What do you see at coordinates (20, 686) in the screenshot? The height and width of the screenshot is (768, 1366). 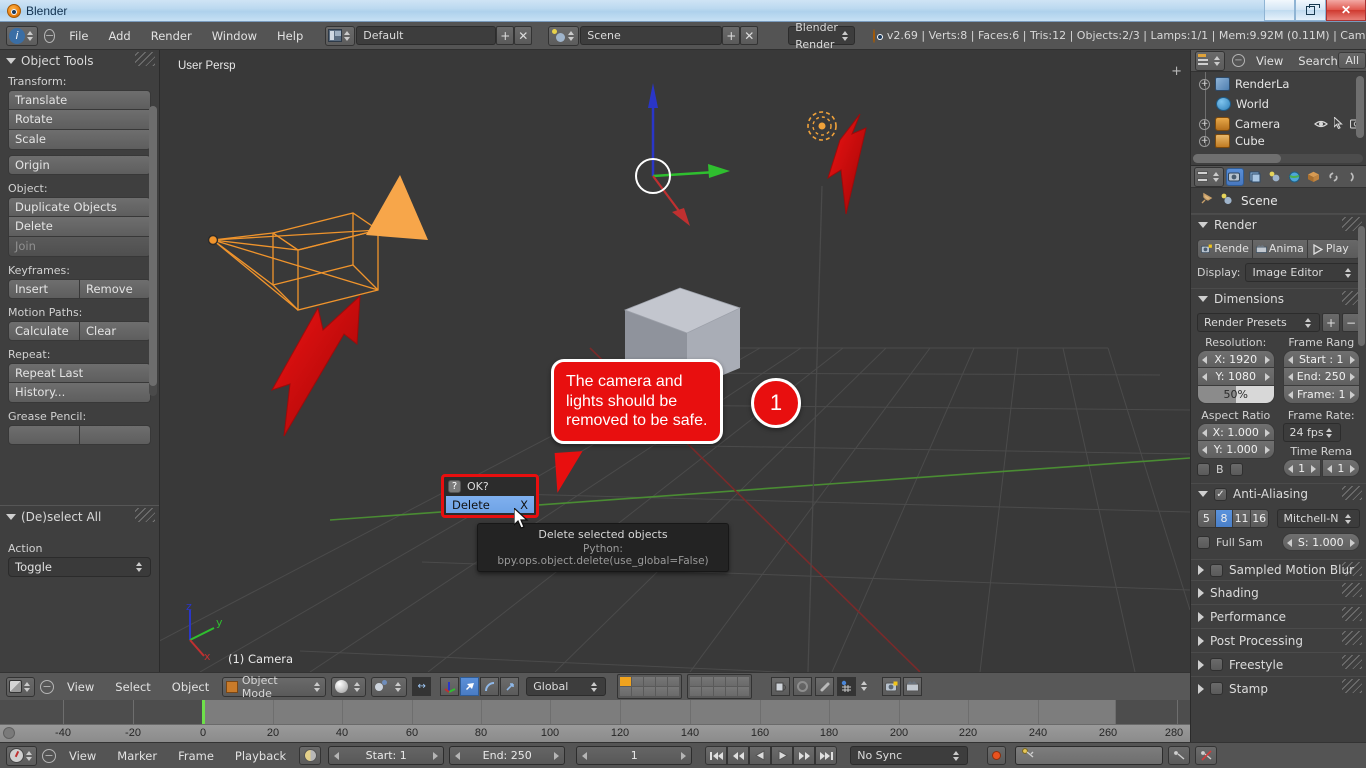 I see `viewport-editor-type-selector` at bounding box center [20, 686].